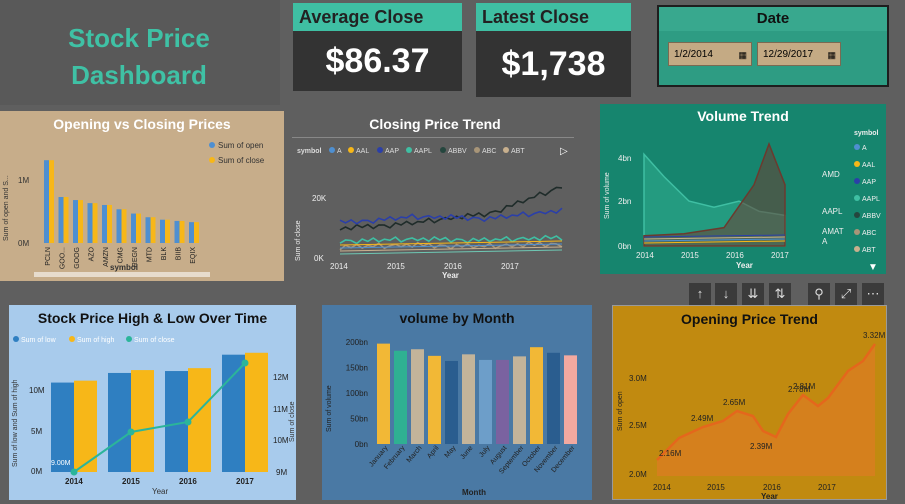 This screenshot has height=504, width=905. I want to click on x-tick: 2015, so click(690, 255).